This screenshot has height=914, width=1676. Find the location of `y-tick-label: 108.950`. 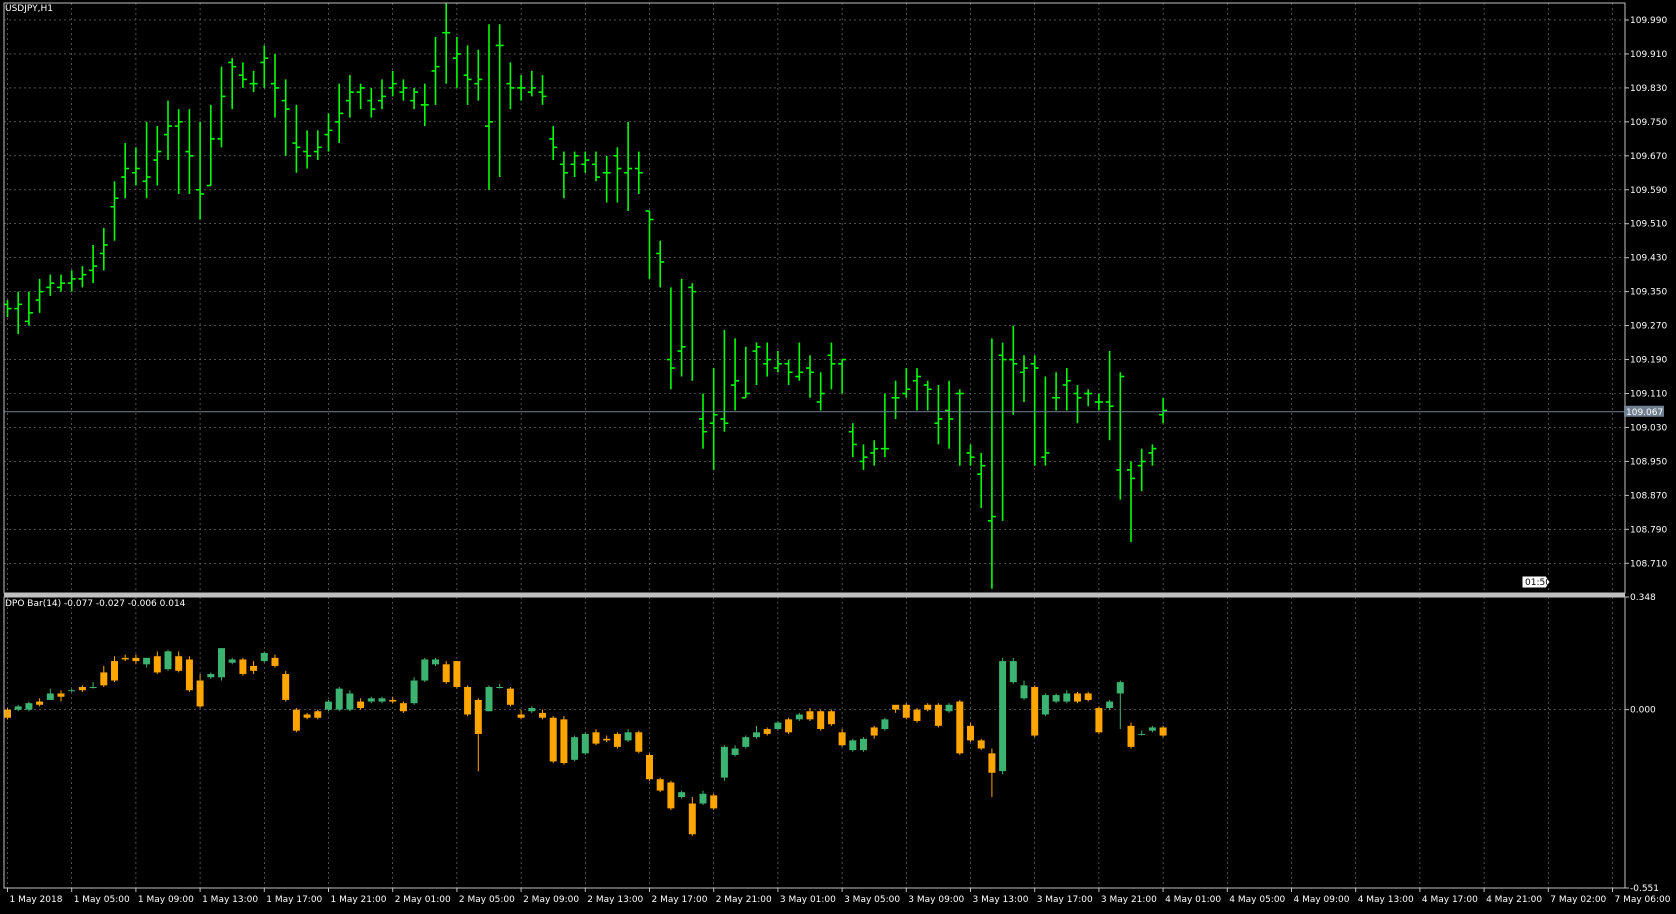

y-tick-label: 108.950 is located at coordinates (1648, 462).